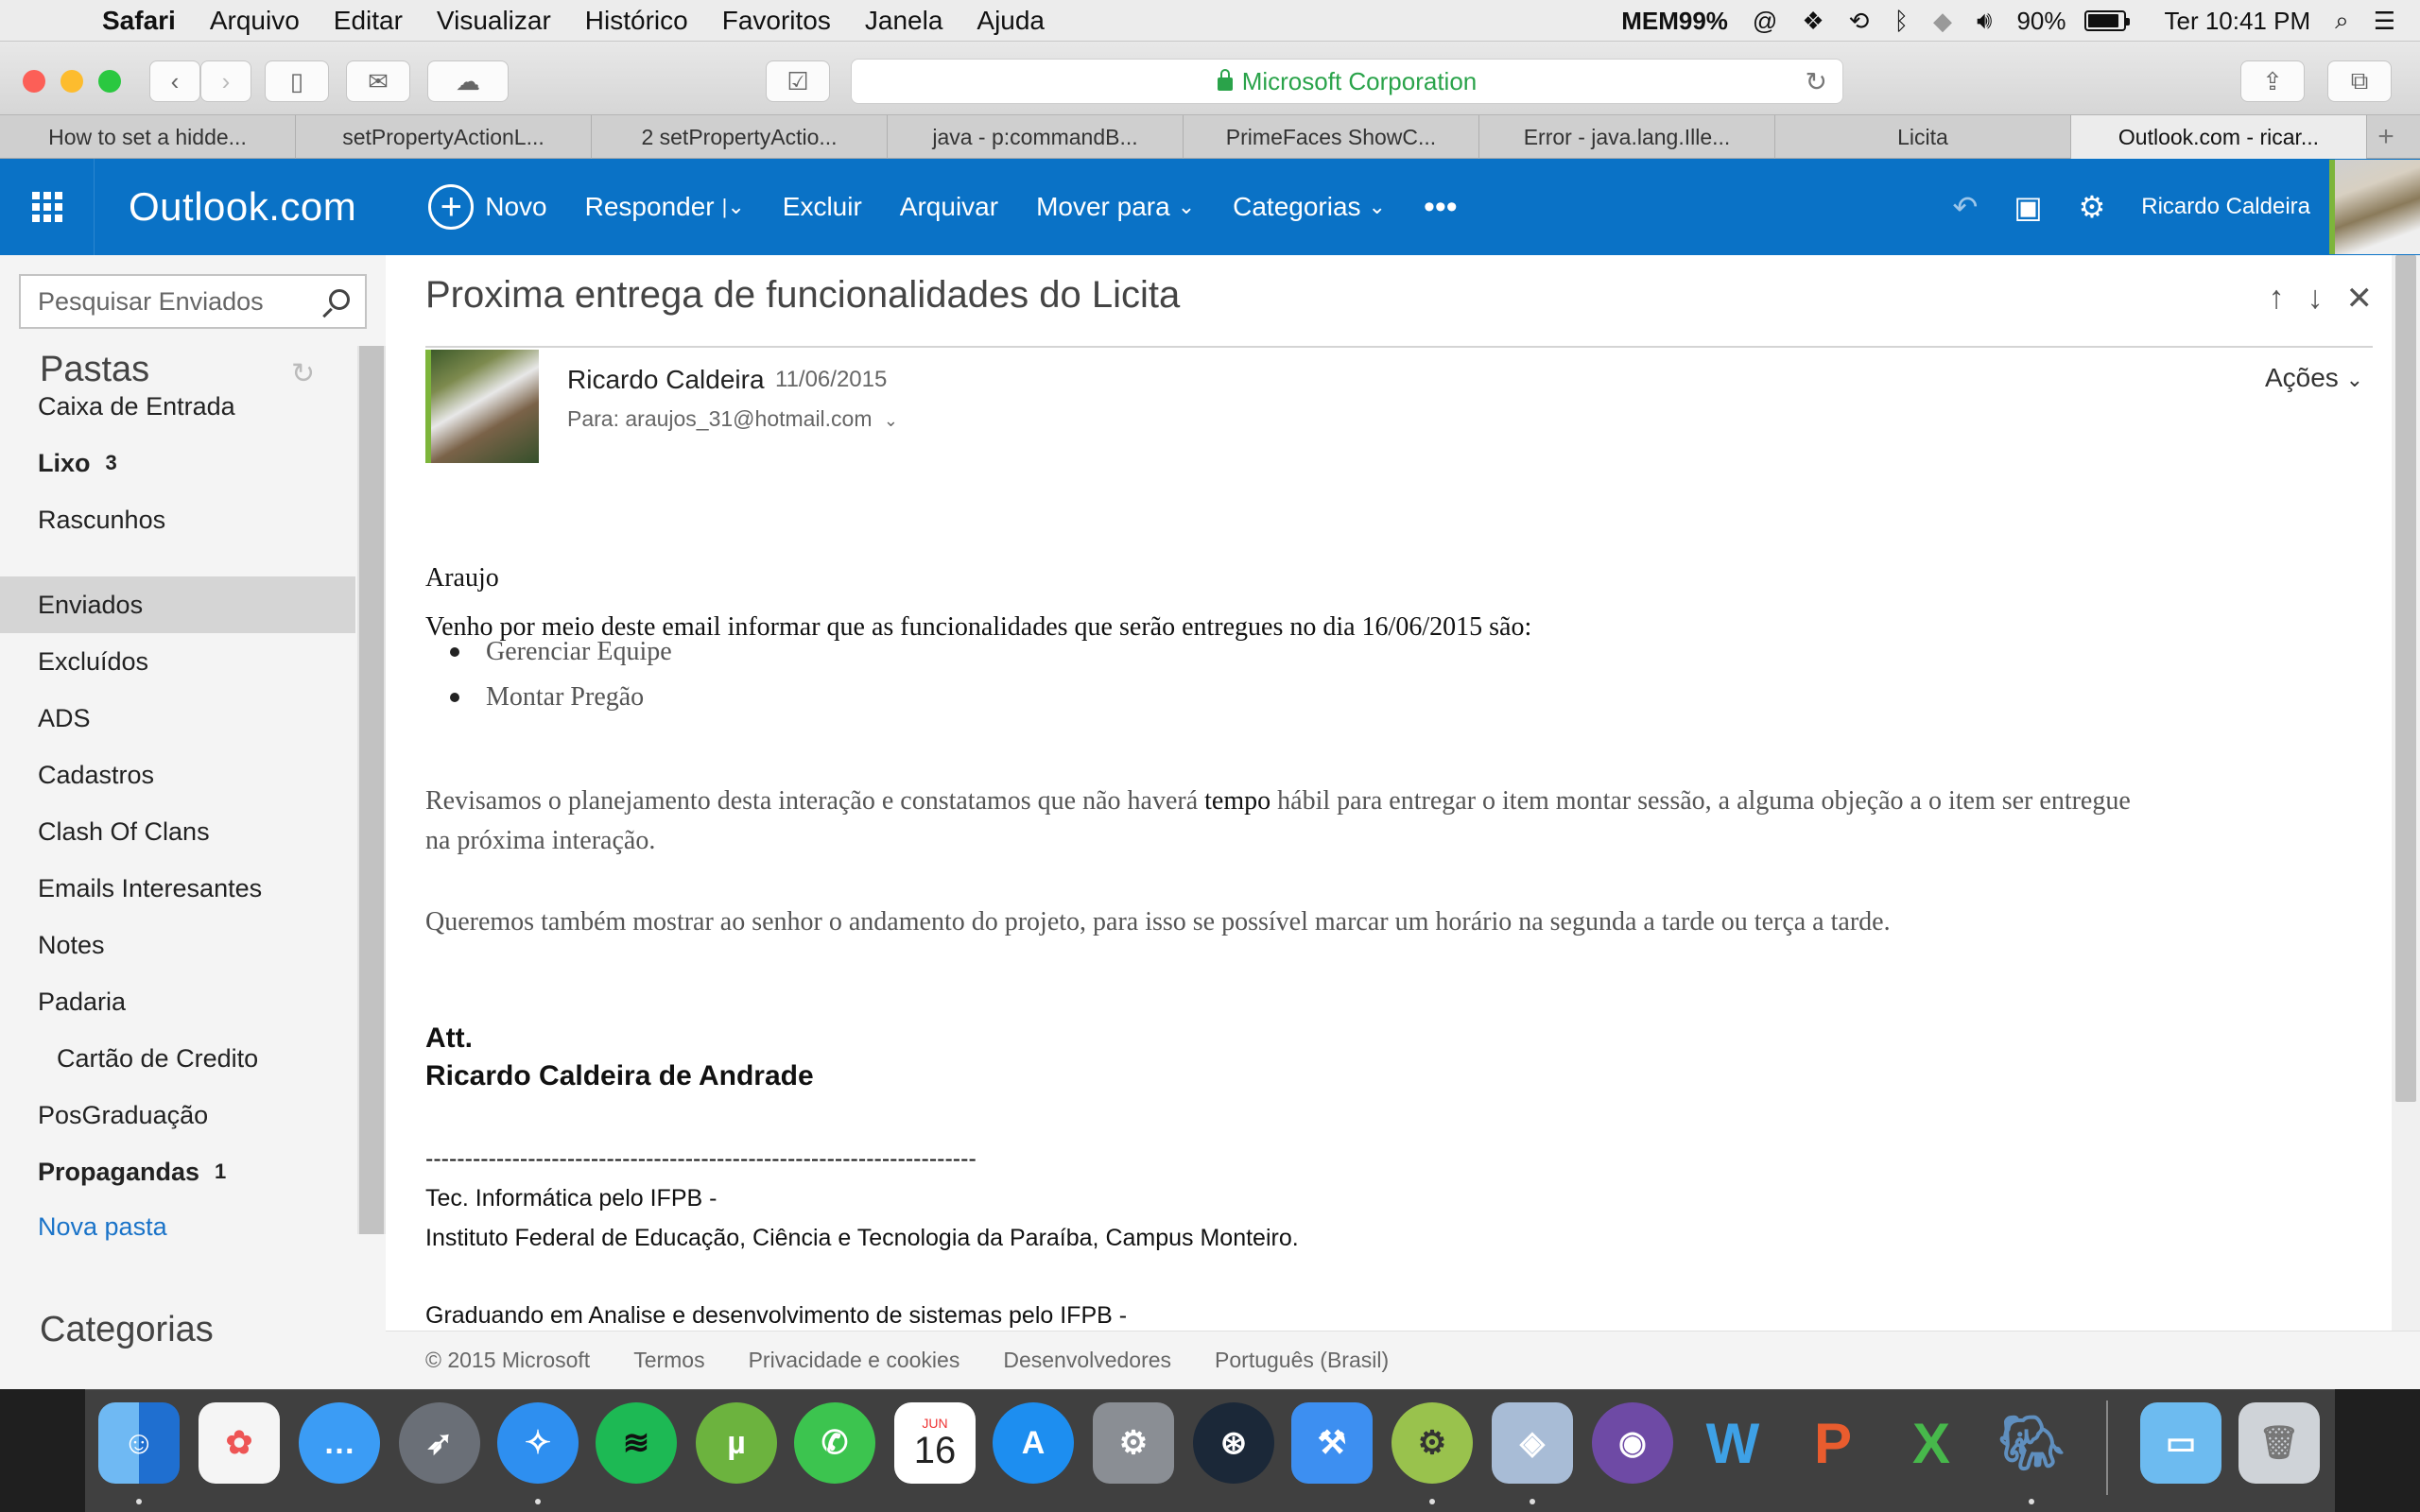 This screenshot has width=2420, height=1512. I want to click on folder-lixo: Lixo 3, so click(177, 463).